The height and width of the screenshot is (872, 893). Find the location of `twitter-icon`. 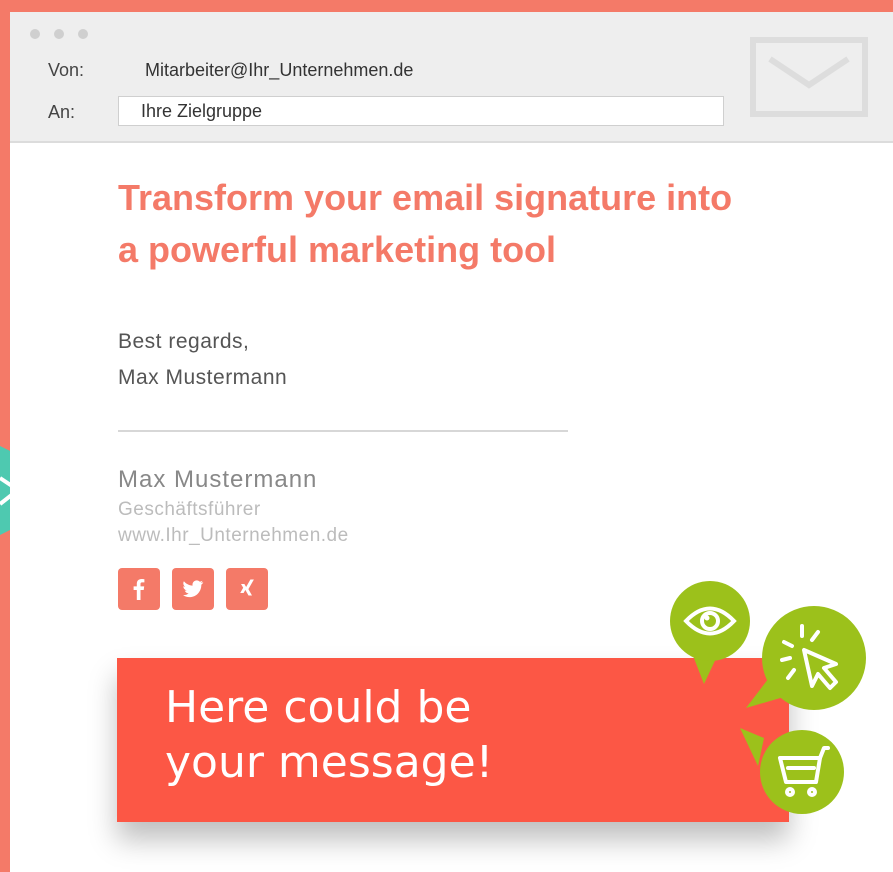

twitter-icon is located at coordinates (193, 589).